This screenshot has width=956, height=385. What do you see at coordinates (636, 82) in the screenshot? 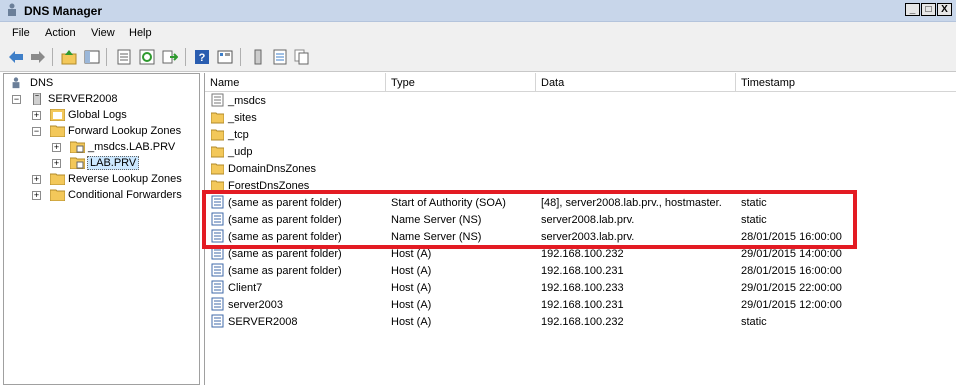
I see `column-header-data: Data` at bounding box center [636, 82].